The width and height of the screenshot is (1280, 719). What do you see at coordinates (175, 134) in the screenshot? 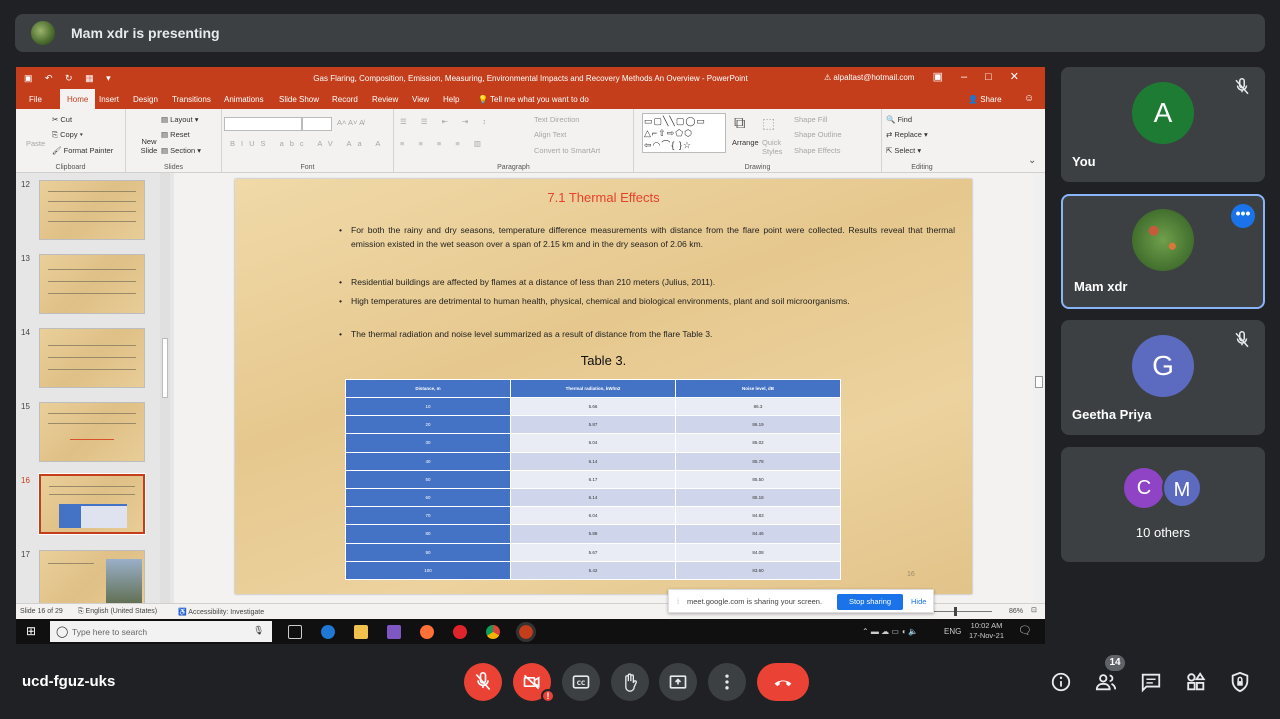
I see `reset-button: ▤ Reset` at bounding box center [175, 134].